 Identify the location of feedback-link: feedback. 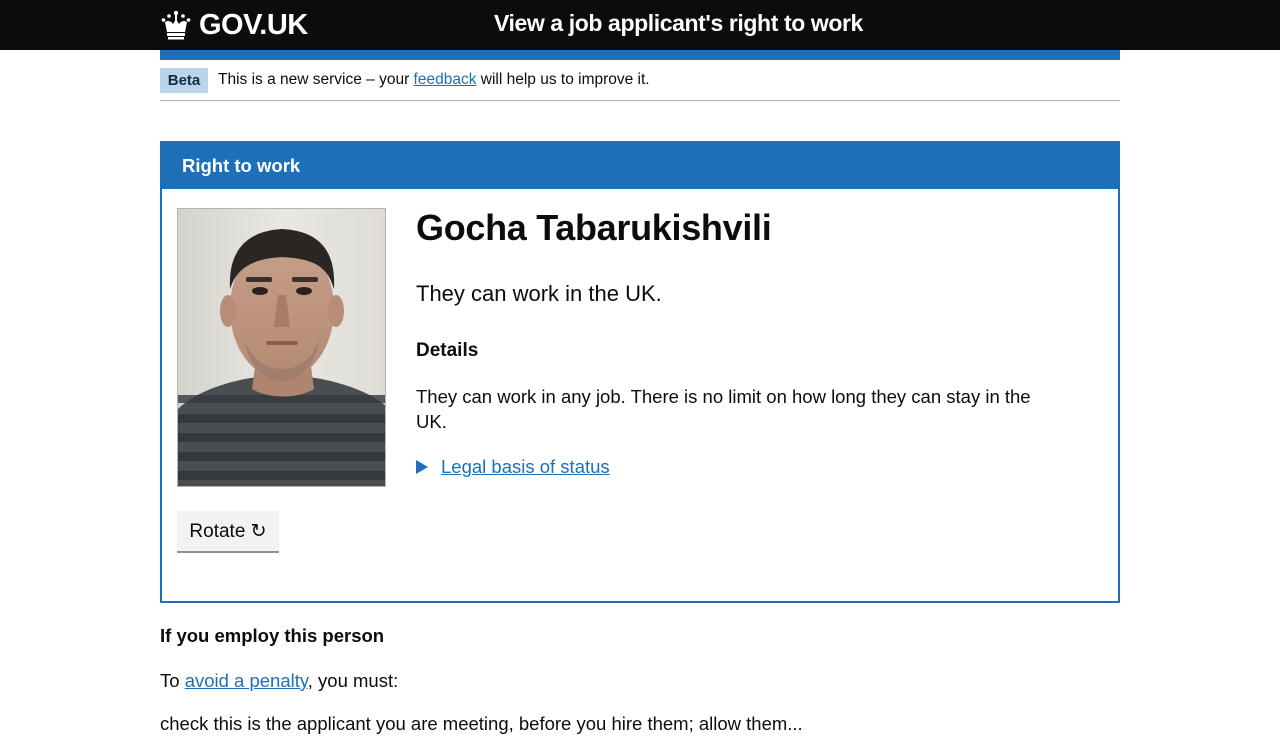
(445, 79).